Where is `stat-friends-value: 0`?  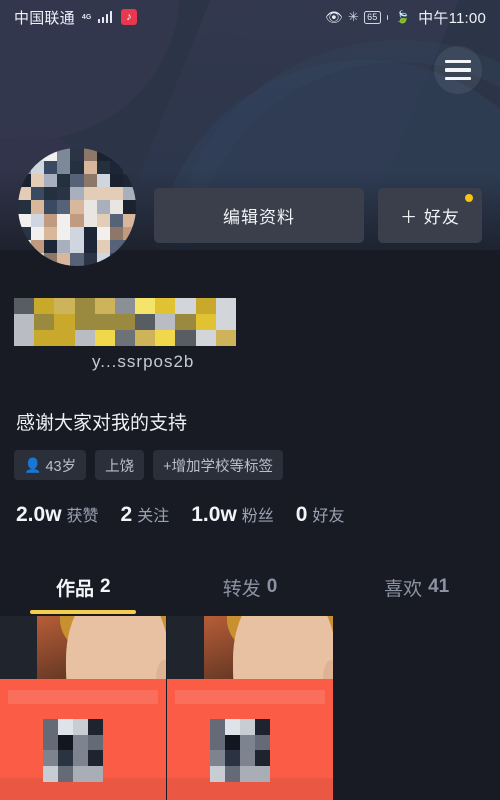 stat-friends-value: 0 is located at coordinates (301, 514).